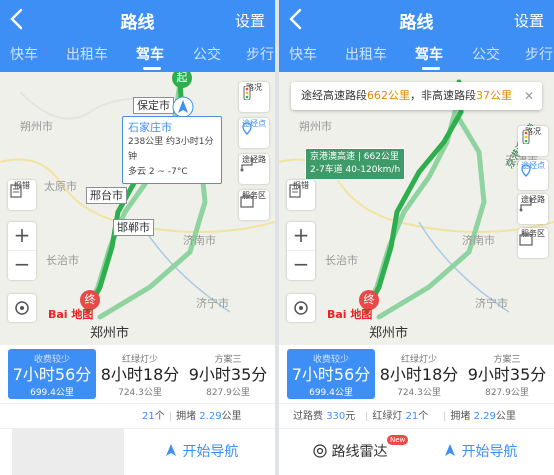  I want to click on route-info-bar: 过路费 330元 | 红绿灯 21个 | 拥堵 2.29公里, so click(416, 416).